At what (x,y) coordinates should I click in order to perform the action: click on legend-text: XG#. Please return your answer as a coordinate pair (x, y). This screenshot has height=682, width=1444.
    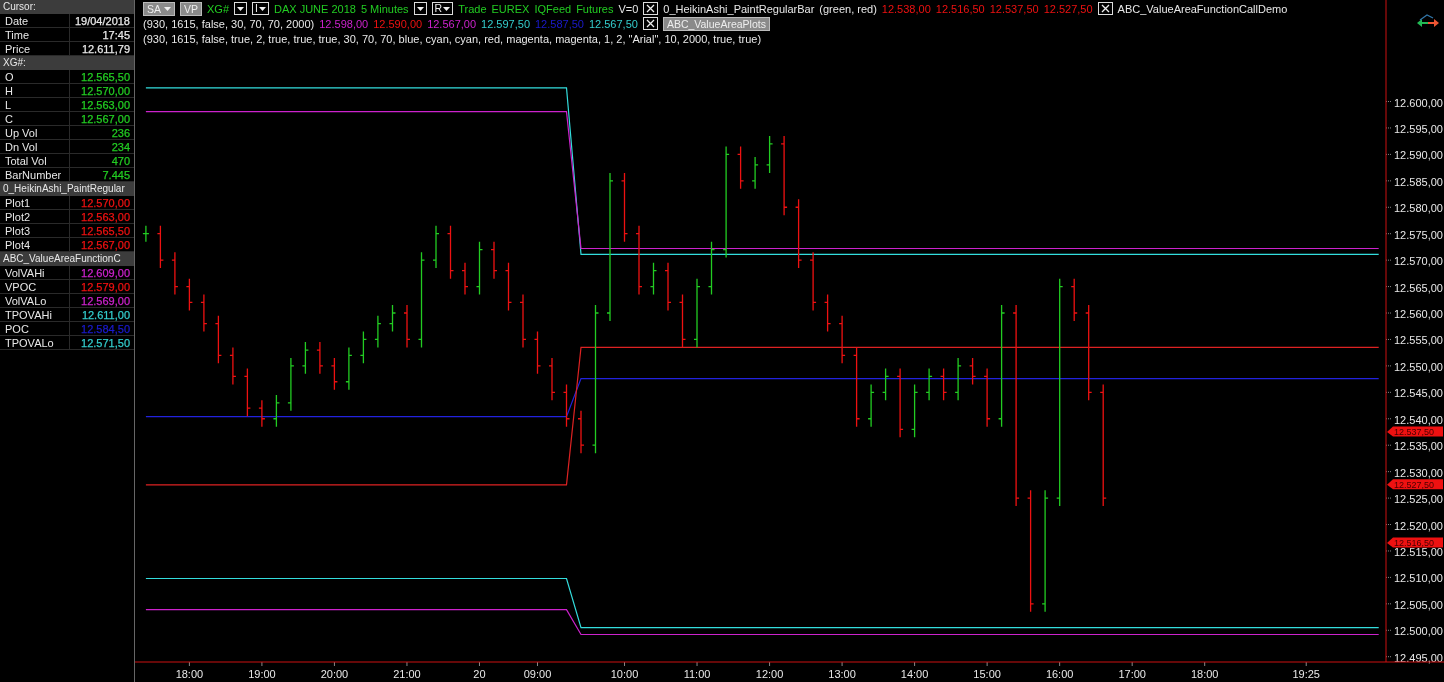
    Looking at the image, I should click on (218, 8).